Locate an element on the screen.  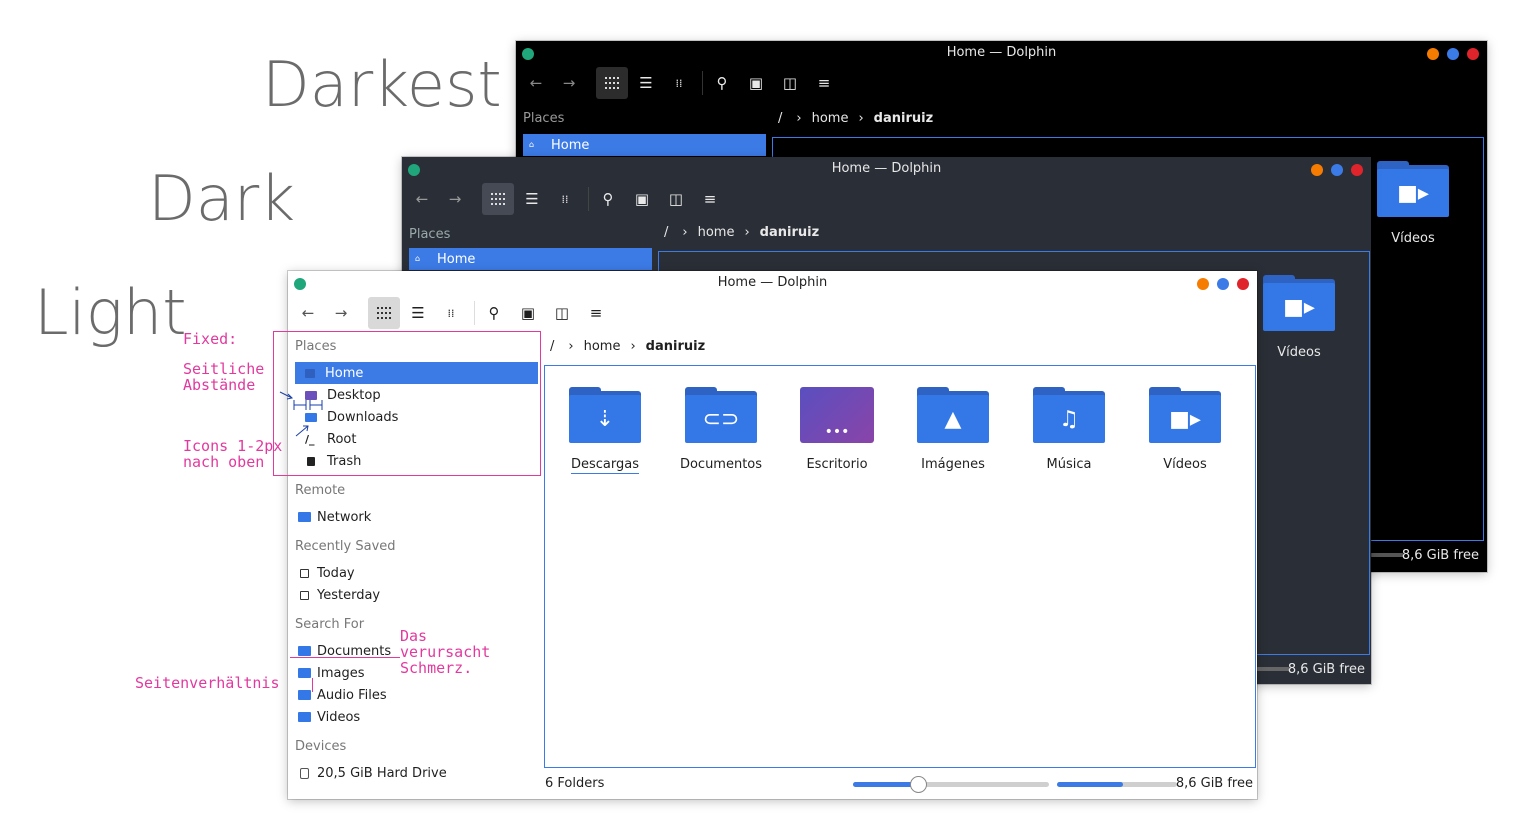
sidebar-item-yesterday: Yesterday is located at coordinates (414, 595).